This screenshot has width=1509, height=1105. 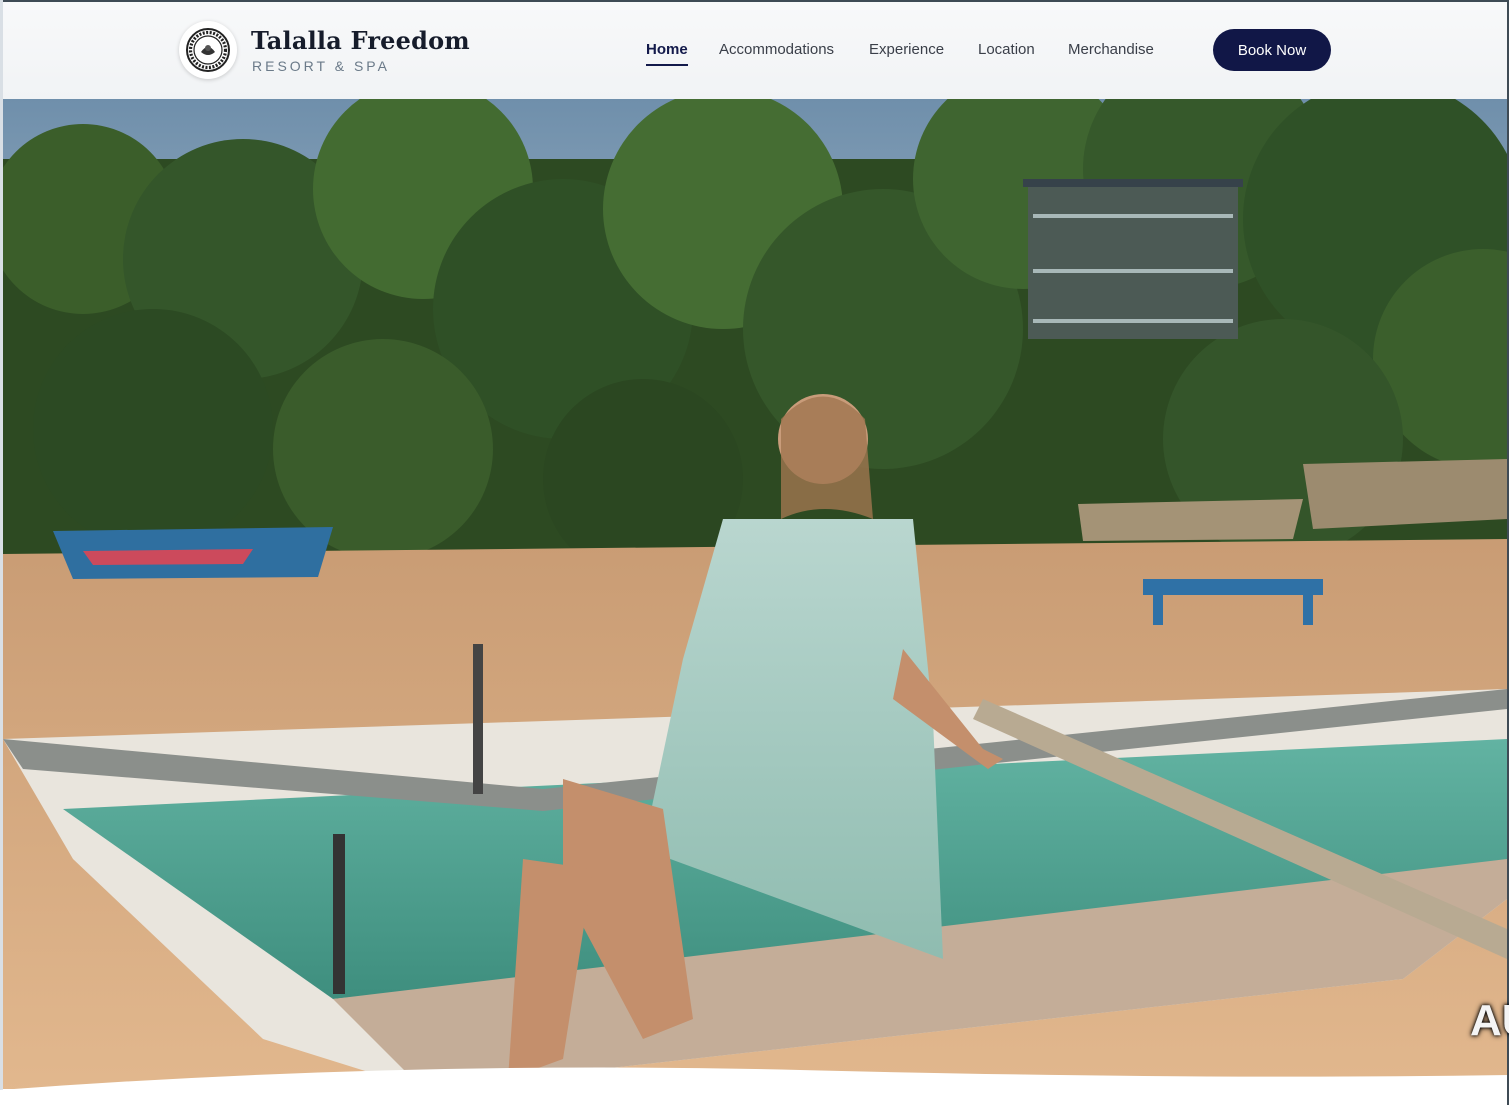 I want to click on nav-accommodations: Accommodations, so click(x=776, y=49).